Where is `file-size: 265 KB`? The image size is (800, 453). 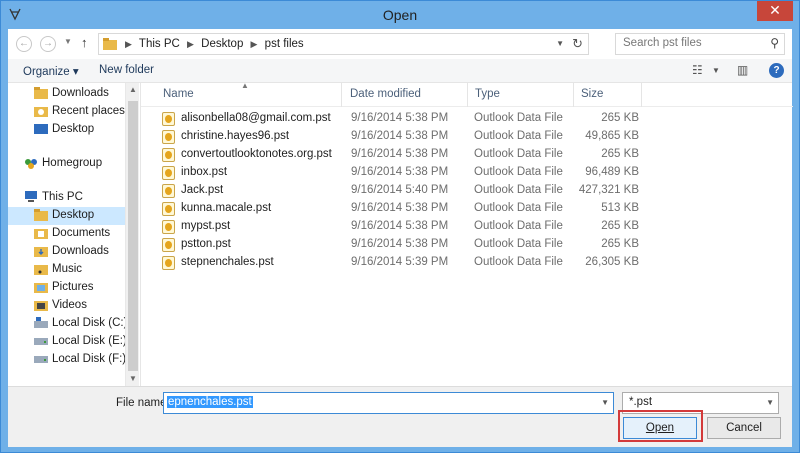
file-size: 265 KB is located at coordinates (620, 154).